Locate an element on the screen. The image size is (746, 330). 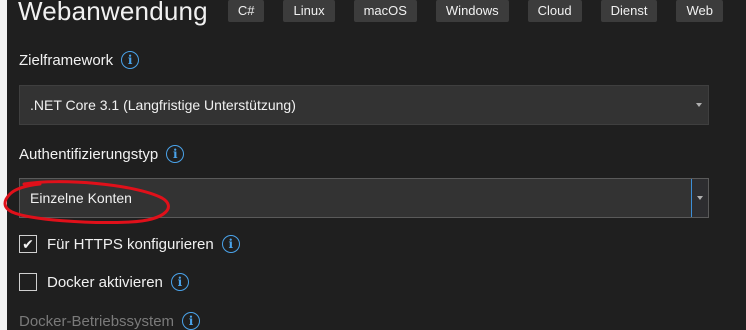
tag-linux: Linux is located at coordinates (309, 11).